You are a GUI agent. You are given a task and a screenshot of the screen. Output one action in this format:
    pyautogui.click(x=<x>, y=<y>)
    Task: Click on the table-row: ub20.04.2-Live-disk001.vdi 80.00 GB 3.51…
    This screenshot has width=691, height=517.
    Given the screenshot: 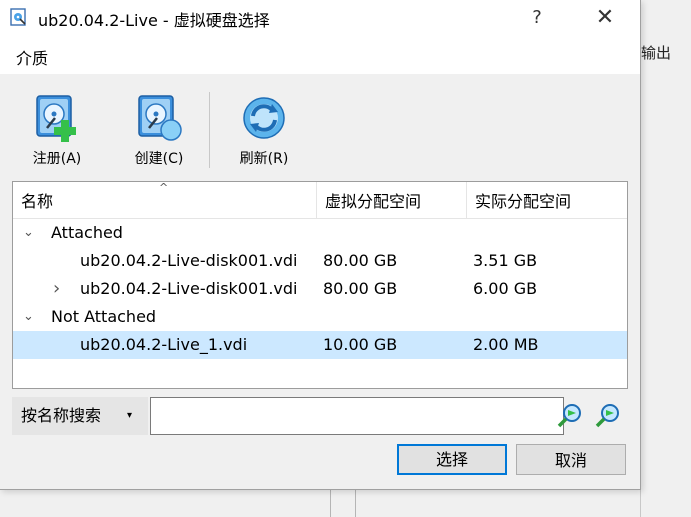 What is the action you would take?
    pyautogui.click(x=320, y=261)
    